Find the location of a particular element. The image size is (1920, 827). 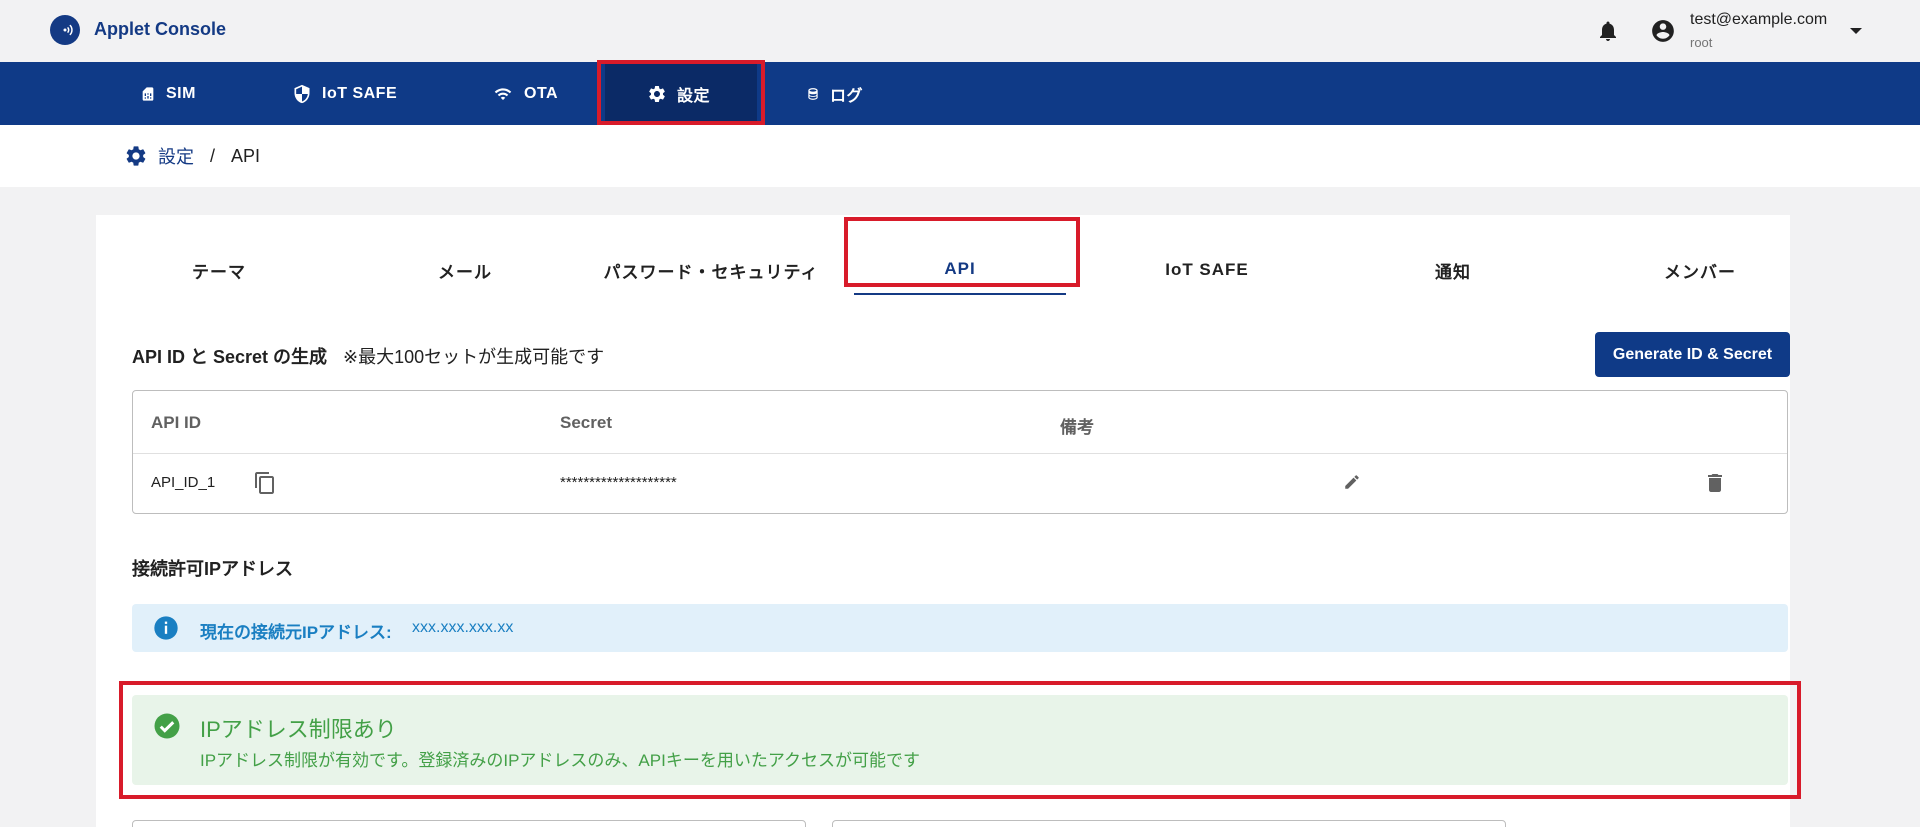

table-header-secret: Secret is located at coordinates (586, 422).